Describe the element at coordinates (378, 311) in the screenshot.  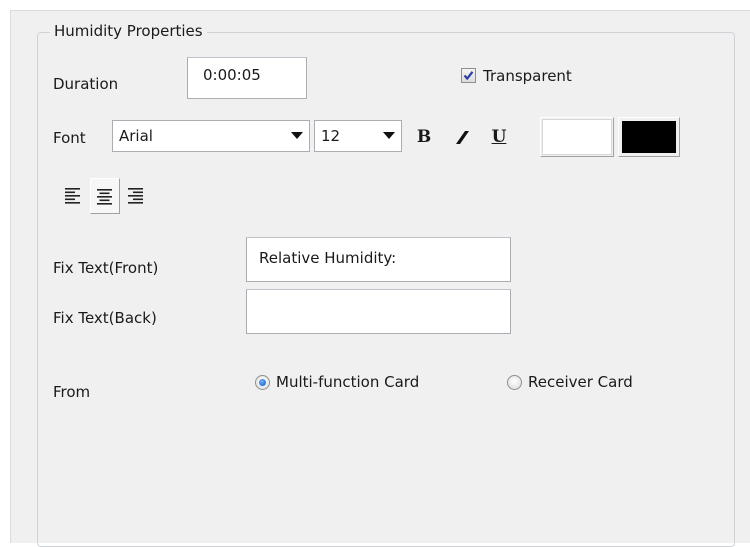
I see `fix-text-back-input` at that location.